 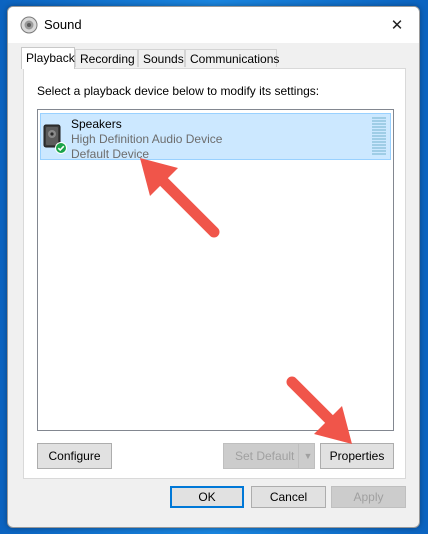 I want to click on close-button: ✕, so click(x=397, y=25).